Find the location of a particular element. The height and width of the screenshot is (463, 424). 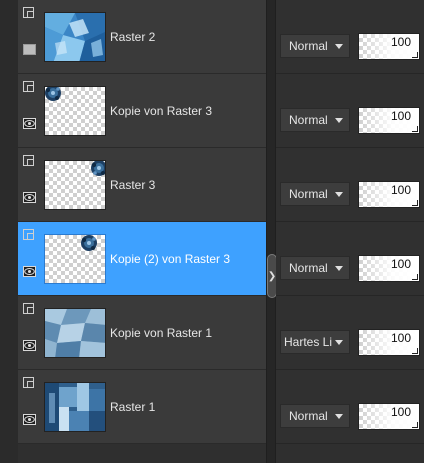

layer-name: Raster 1 is located at coordinates (133, 407).